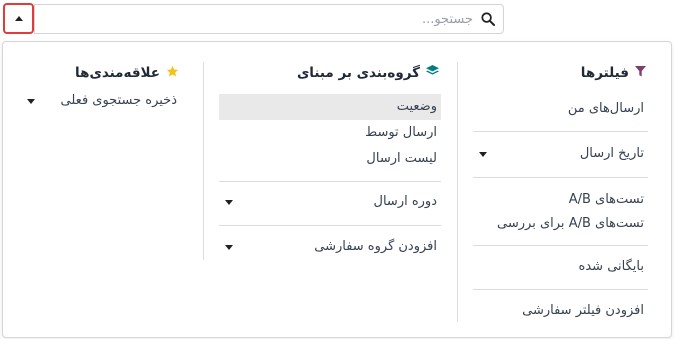  What do you see at coordinates (118, 100) in the screenshot?
I see `save-current-search-label: ذخیره جستجوی فعلی` at bounding box center [118, 100].